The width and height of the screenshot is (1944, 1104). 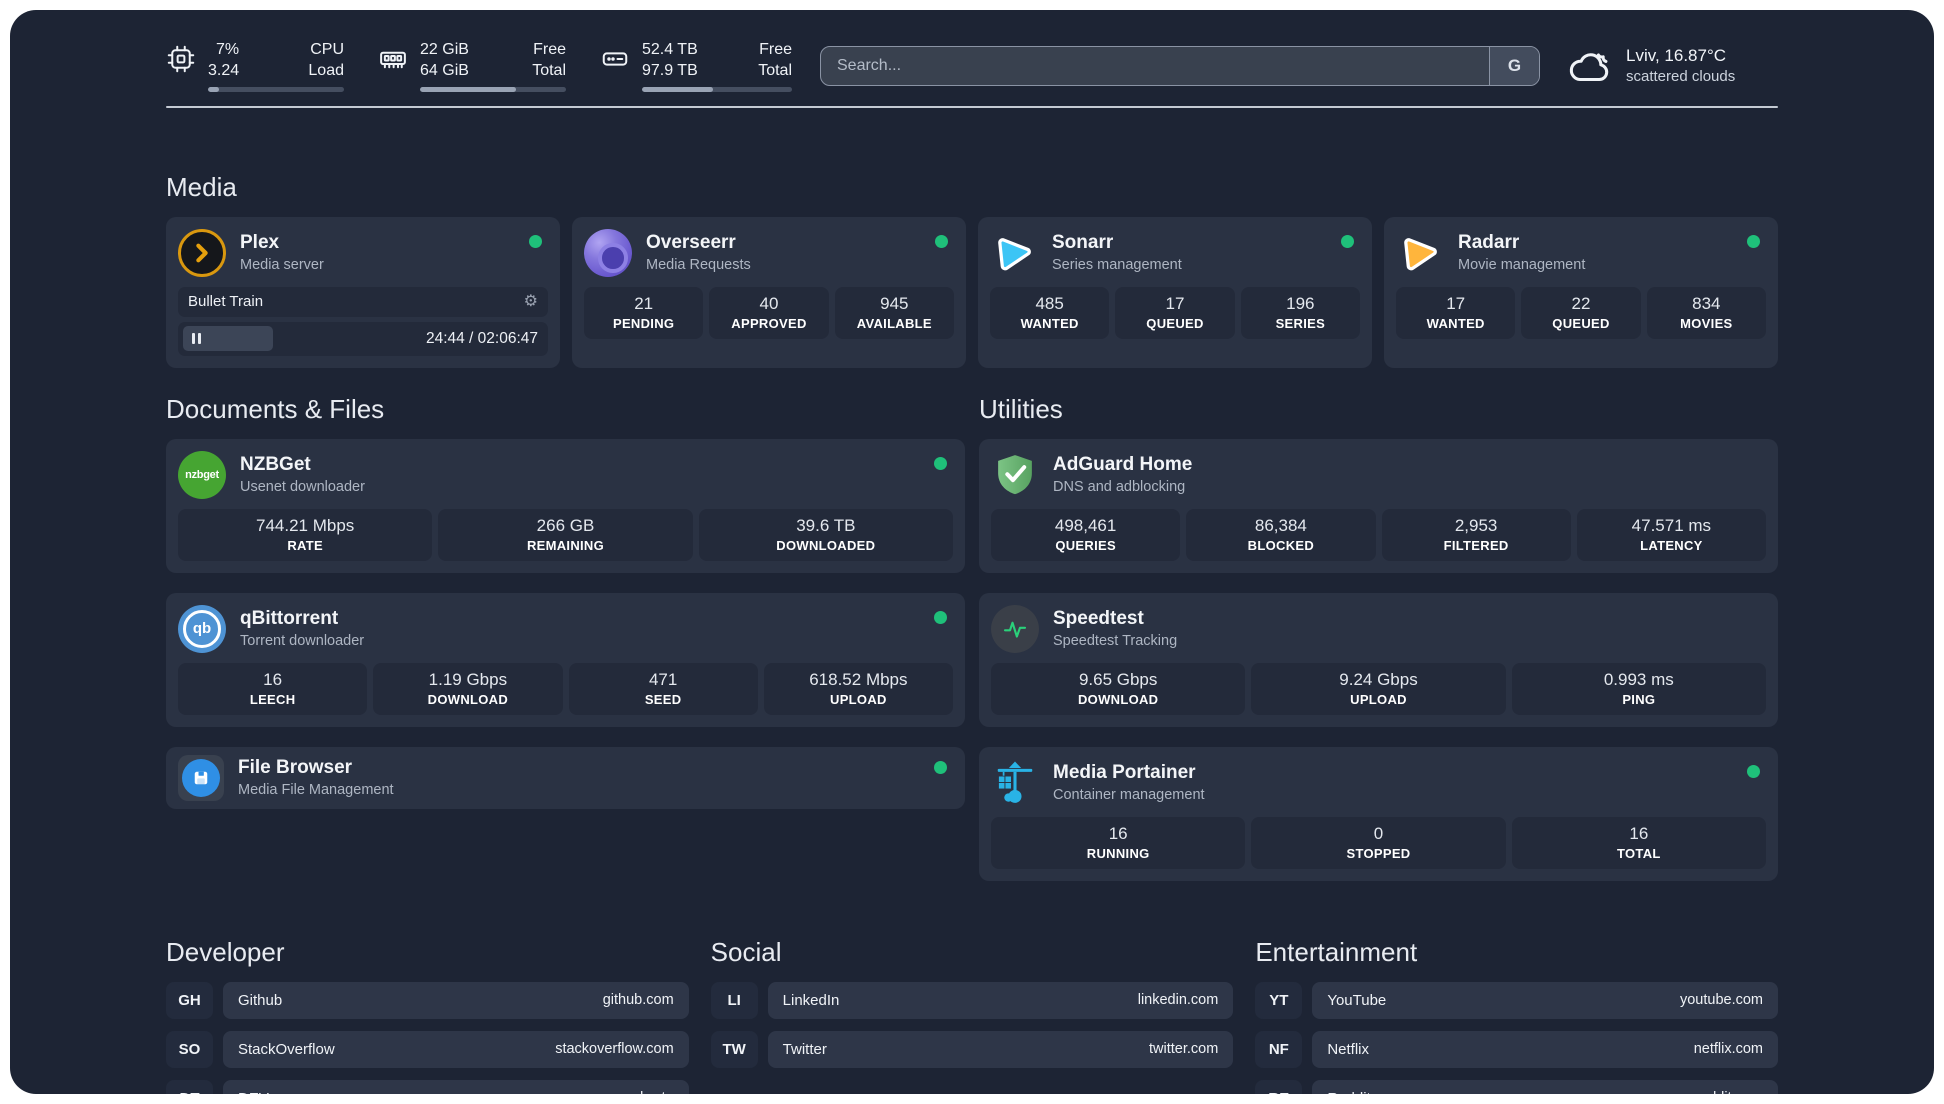 What do you see at coordinates (608, 252) in the screenshot?
I see `overseerr-icon` at bounding box center [608, 252].